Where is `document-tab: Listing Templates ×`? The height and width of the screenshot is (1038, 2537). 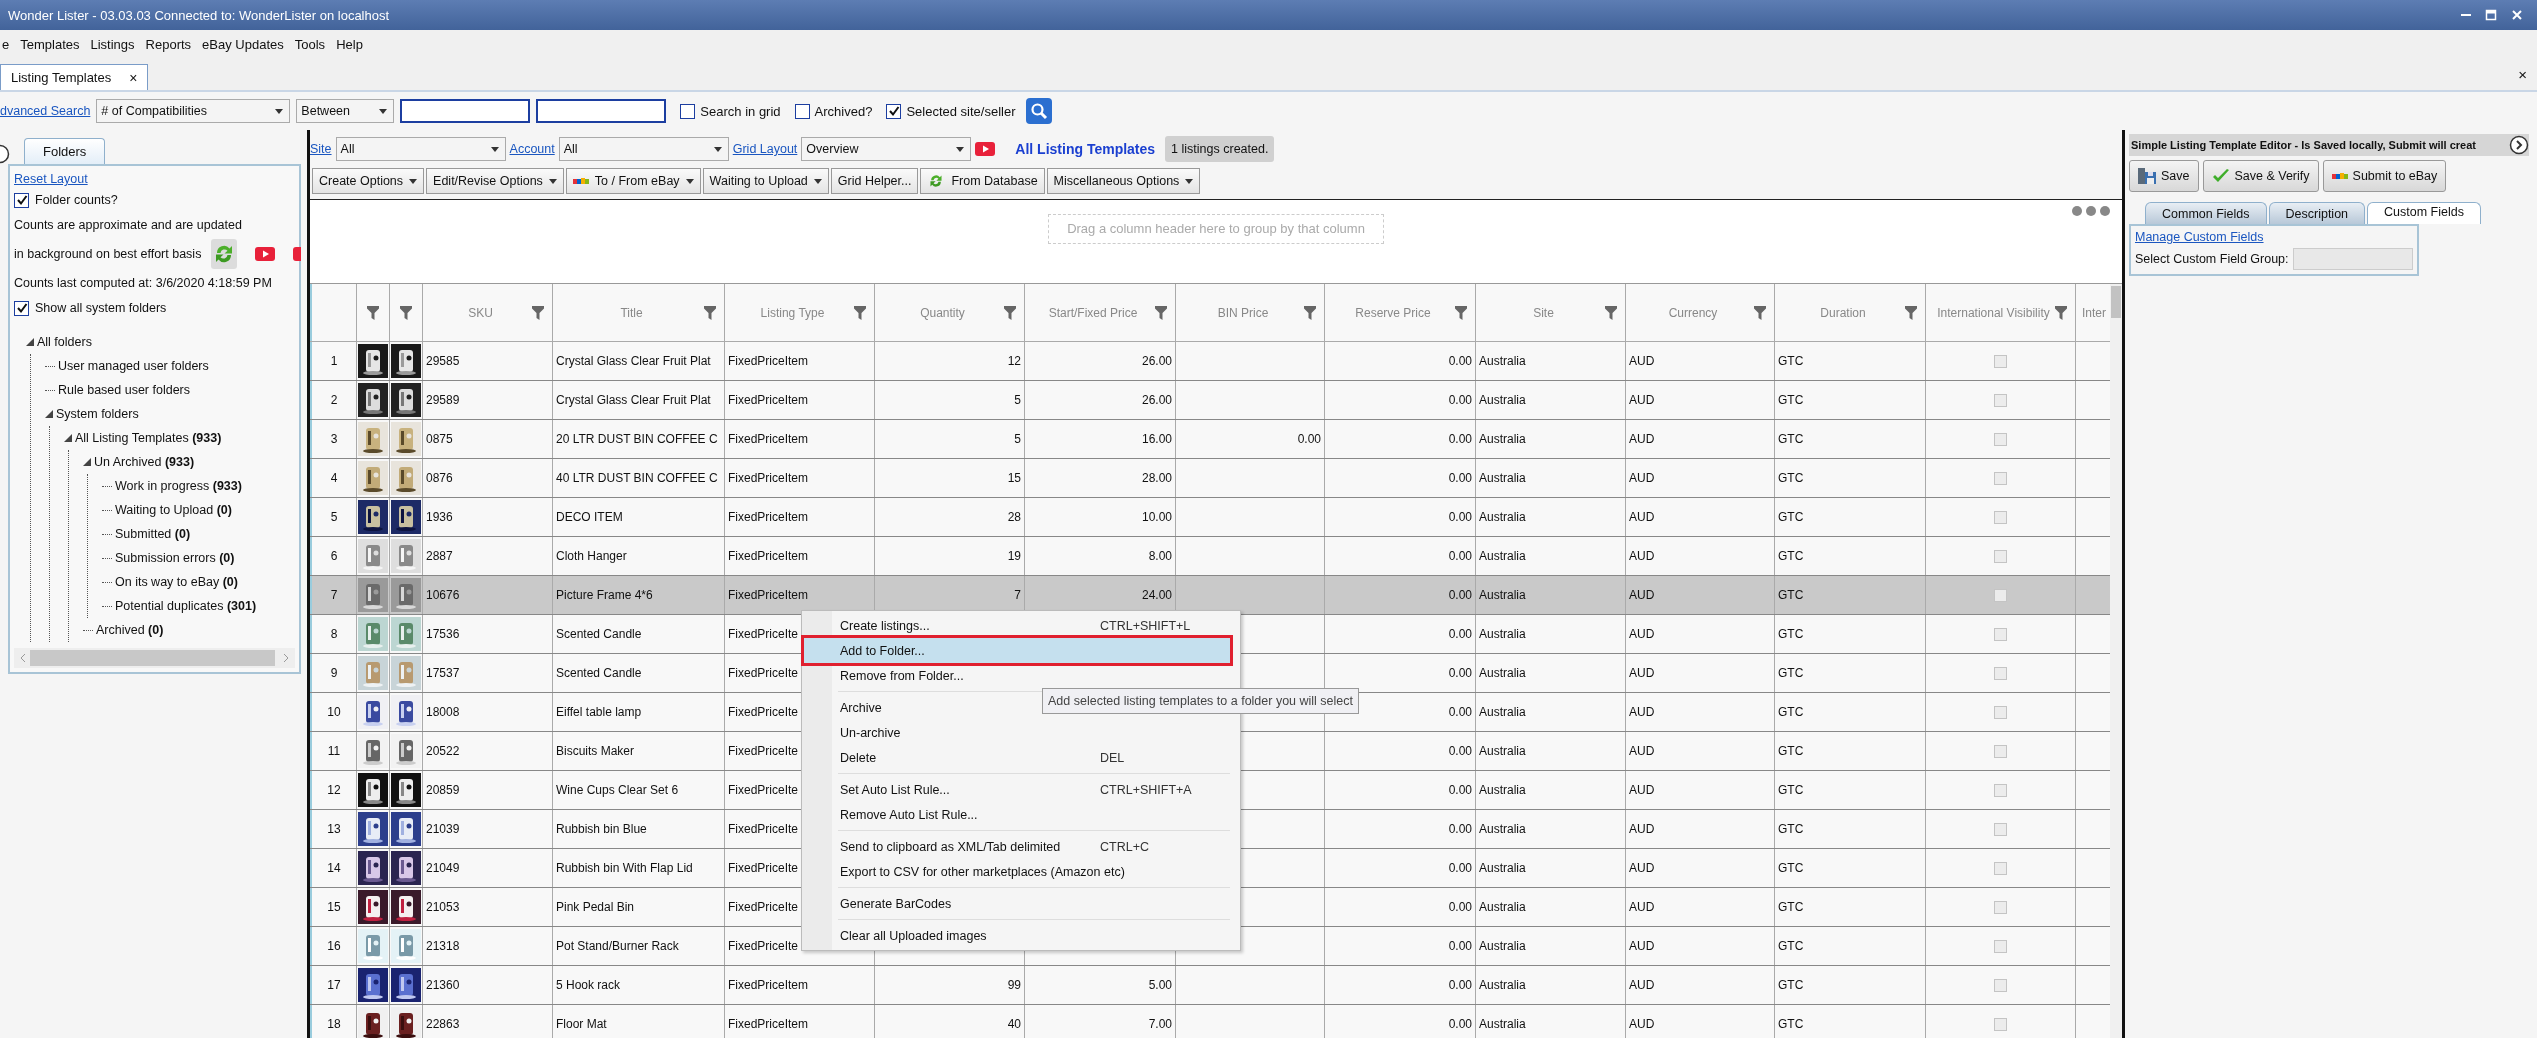 document-tab: Listing Templates × is located at coordinates (74, 77).